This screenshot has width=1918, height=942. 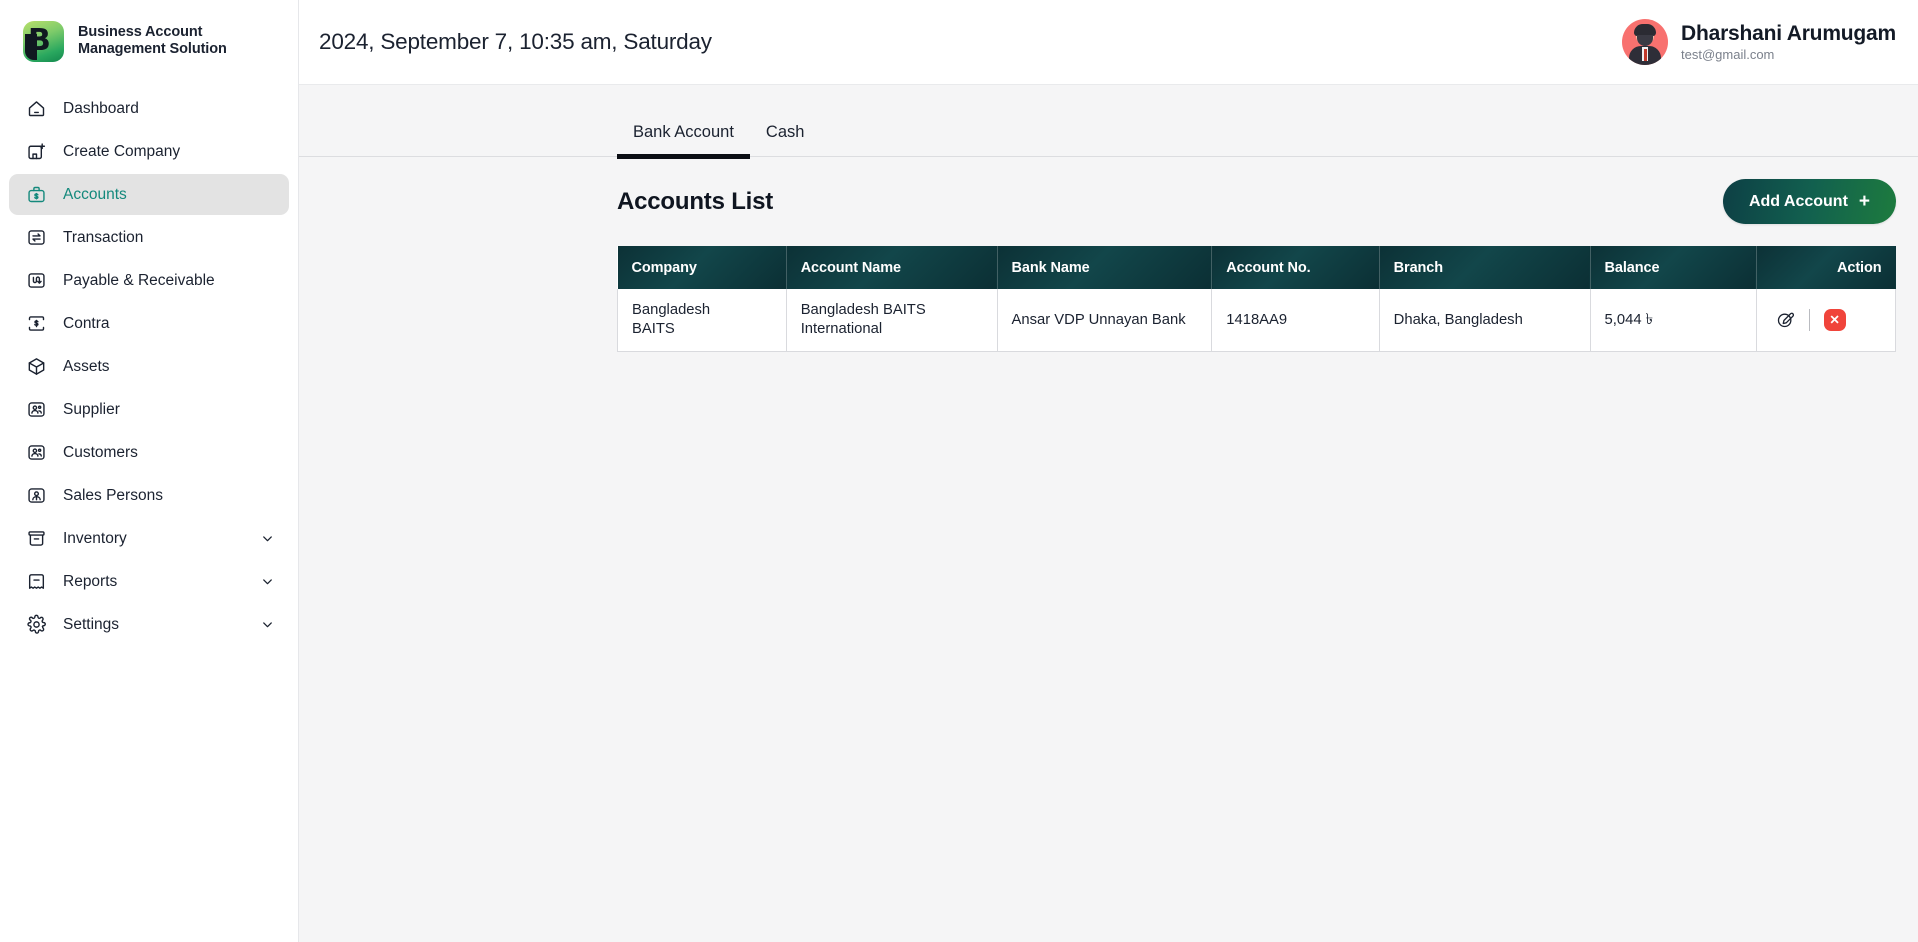 What do you see at coordinates (1629, 319) in the screenshot?
I see `cell-balance-text: 5,044 ৳` at bounding box center [1629, 319].